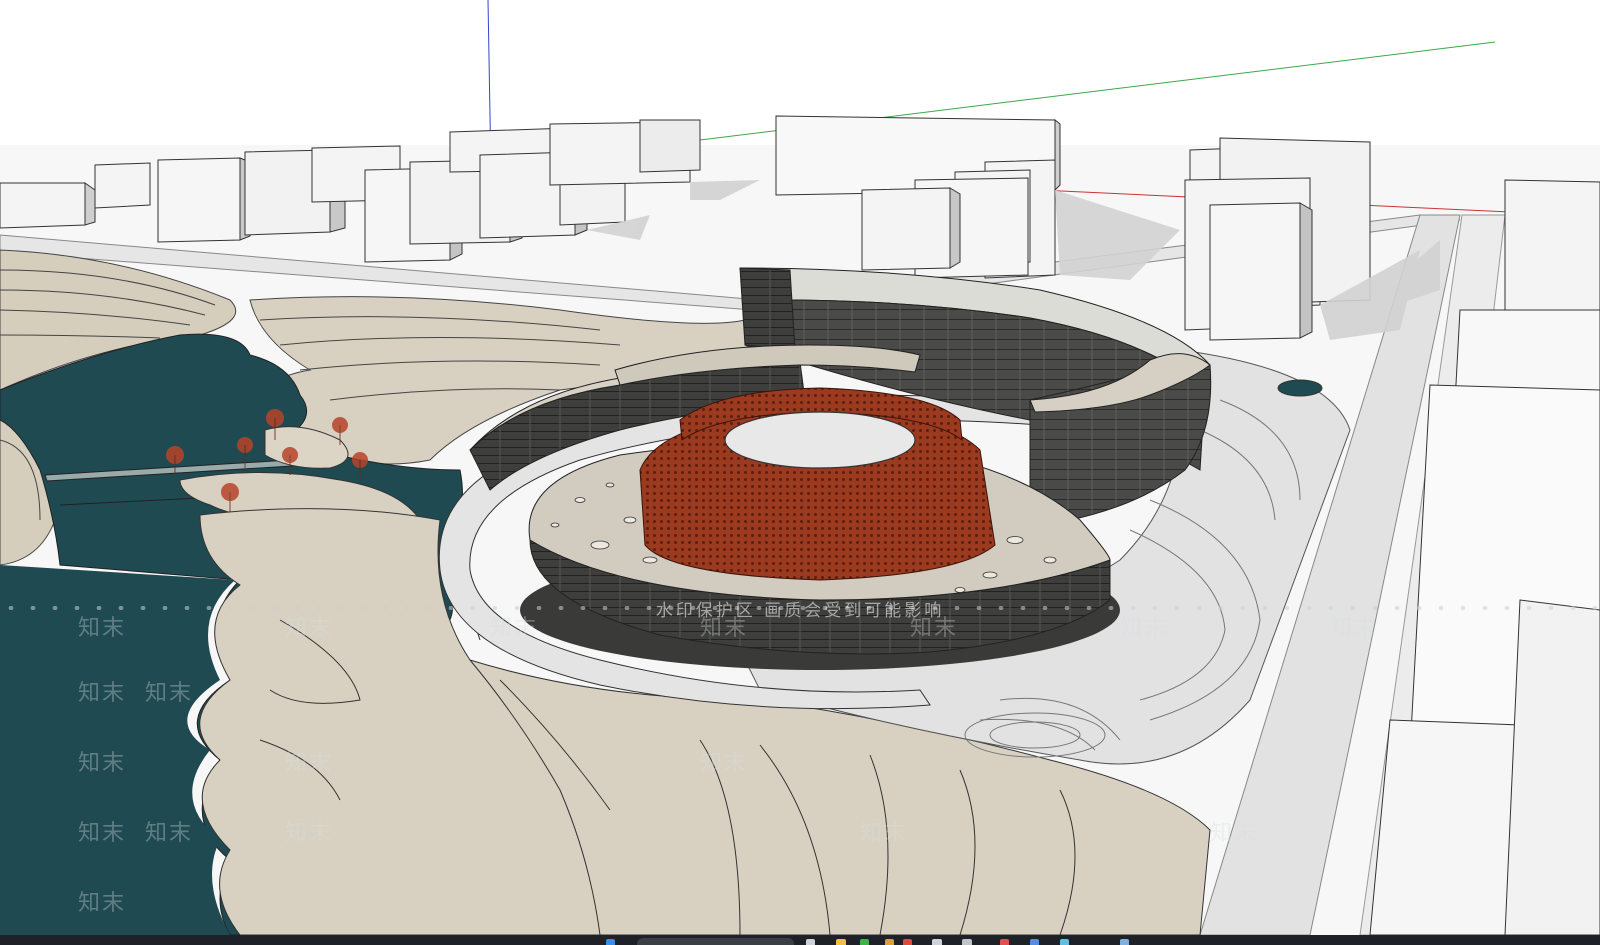  What do you see at coordinates (937, 942) in the screenshot?
I see `sketchup-icon` at bounding box center [937, 942].